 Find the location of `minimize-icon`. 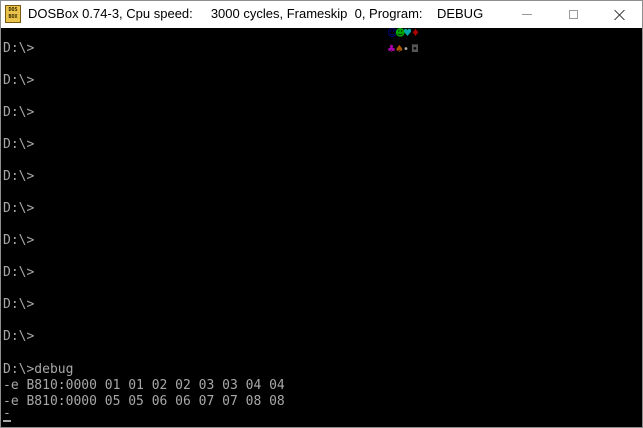

minimize-icon is located at coordinates (527, 14).